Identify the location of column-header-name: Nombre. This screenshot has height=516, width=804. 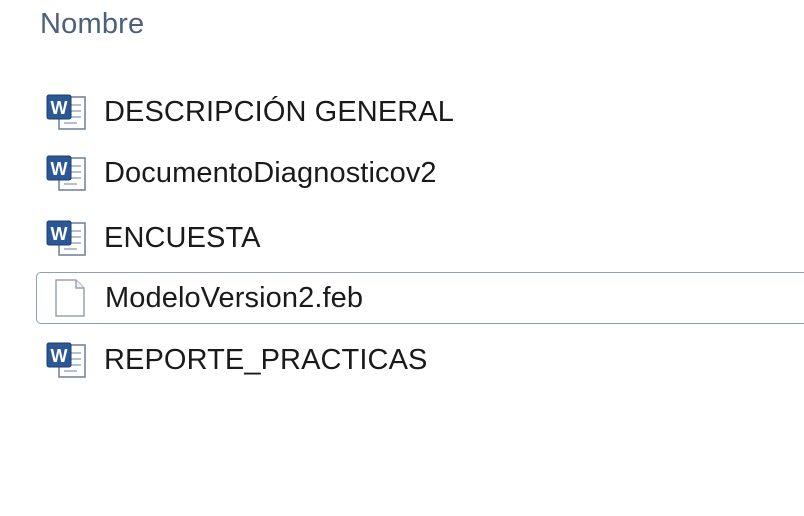
(422, 24).